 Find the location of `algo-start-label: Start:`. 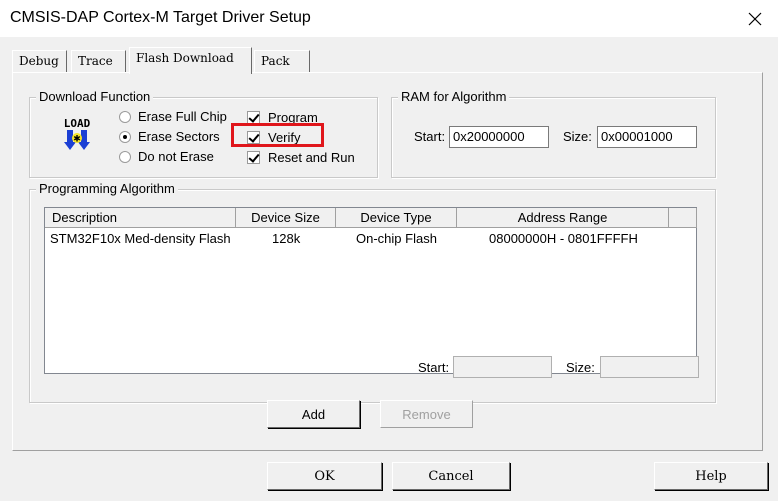

algo-start-label: Start: is located at coordinates (434, 367).